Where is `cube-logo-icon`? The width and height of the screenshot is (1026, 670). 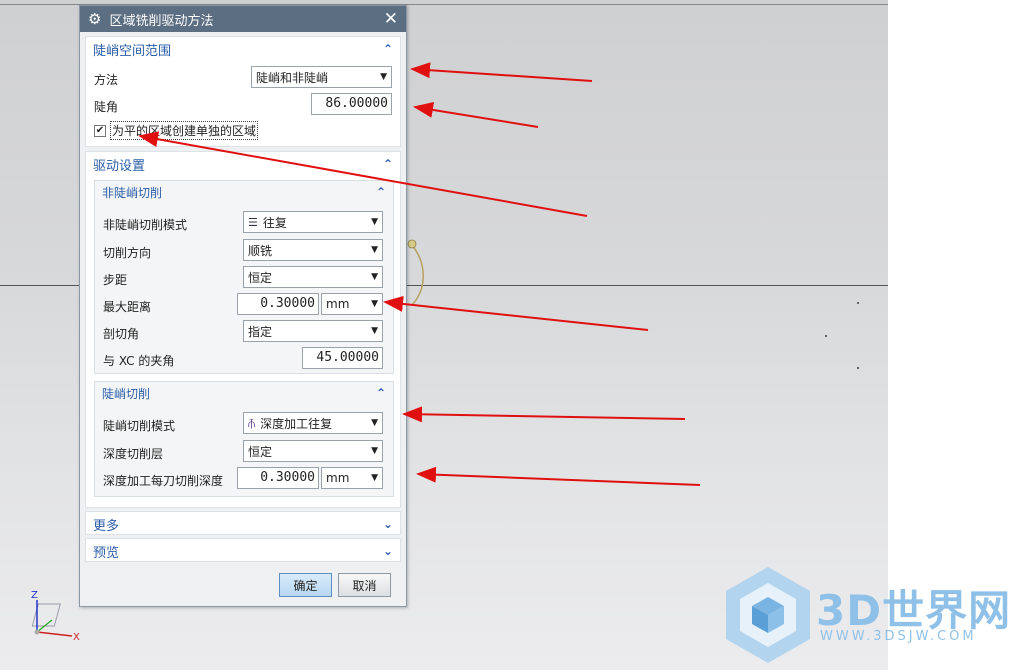
cube-logo-icon is located at coordinates (768, 615).